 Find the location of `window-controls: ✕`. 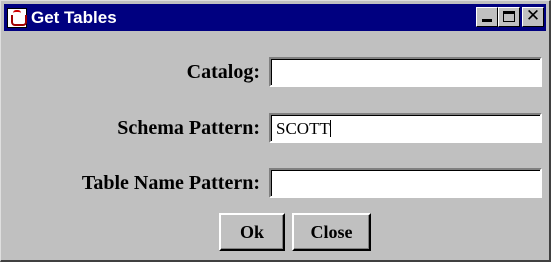

window-controls: ✕ is located at coordinates (510, 16).